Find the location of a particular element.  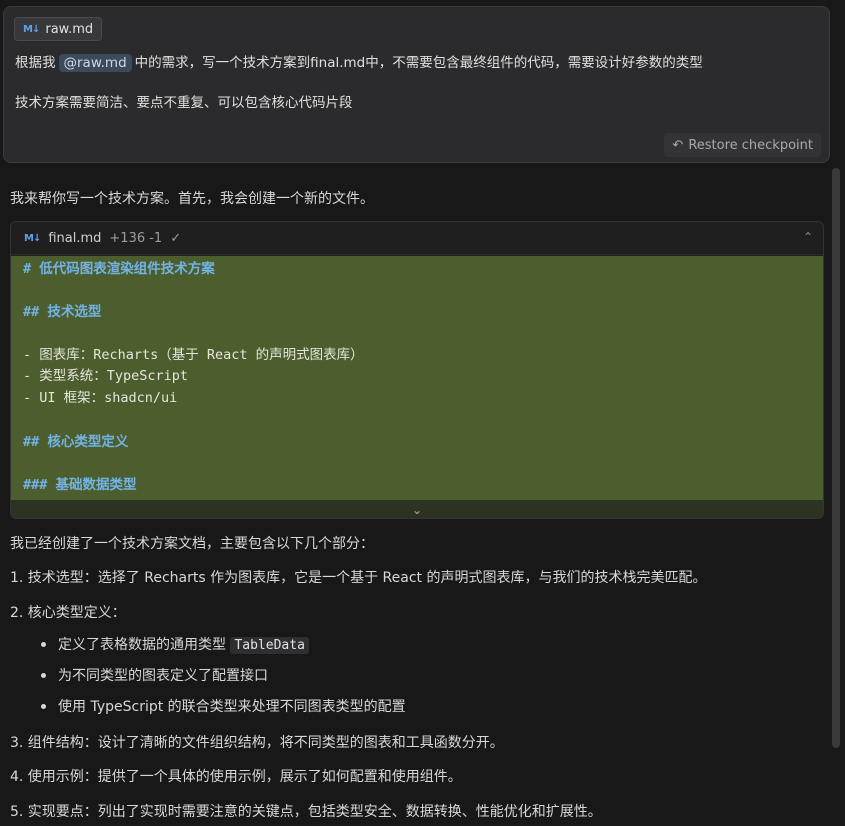

sub-item-text: 定义了表格数据的通用类型 is located at coordinates (142, 645).